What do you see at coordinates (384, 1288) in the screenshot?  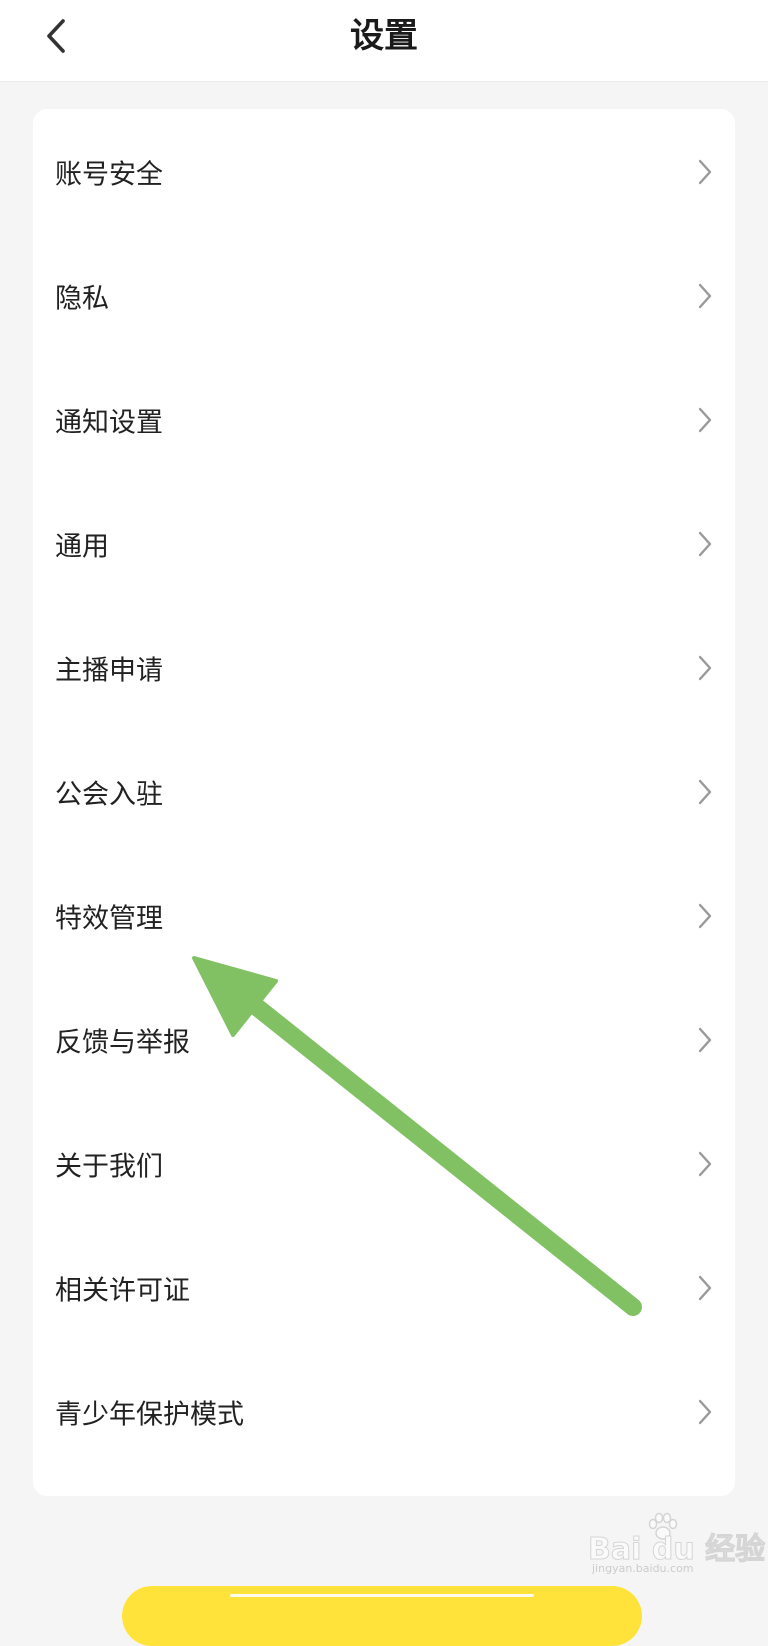 I see `menu-item-licenses: 相关许可证` at bounding box center [384, 1288].